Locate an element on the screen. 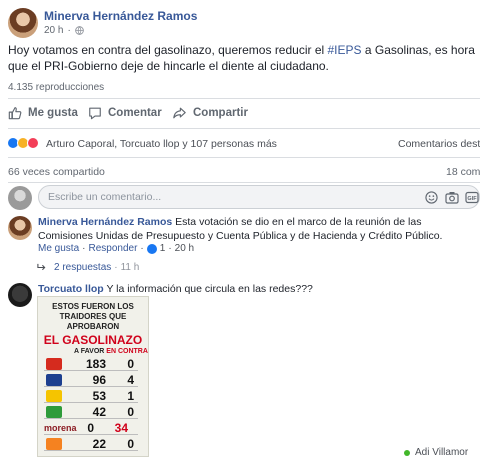  chat-contact-name: Adi Villamor is located at coordinates (442, 452).